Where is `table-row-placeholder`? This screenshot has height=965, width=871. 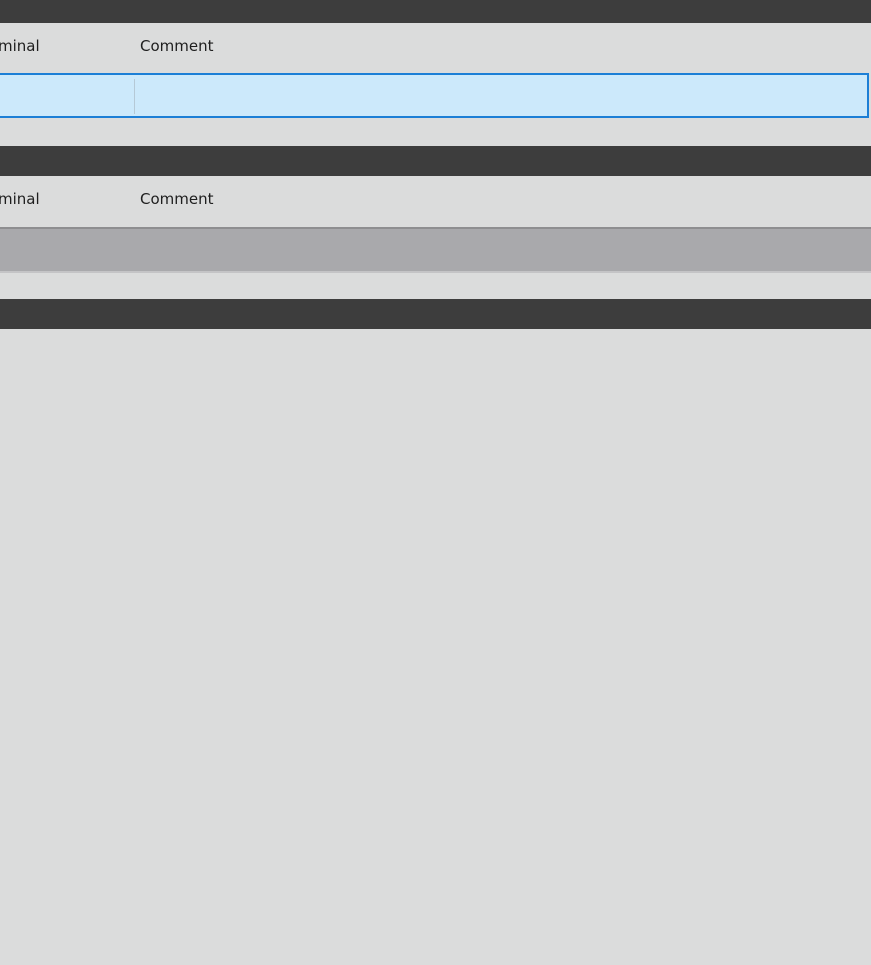 table-row-placeholder is located at coordinates (435, 249).